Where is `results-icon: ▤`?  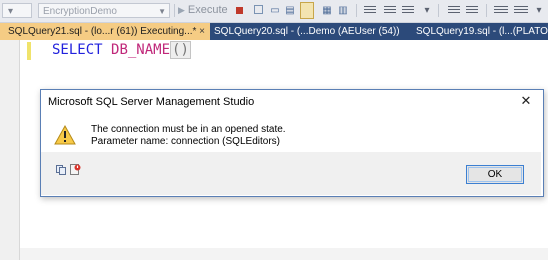 results-icon: ▤ is located at coordinates (290, 10).